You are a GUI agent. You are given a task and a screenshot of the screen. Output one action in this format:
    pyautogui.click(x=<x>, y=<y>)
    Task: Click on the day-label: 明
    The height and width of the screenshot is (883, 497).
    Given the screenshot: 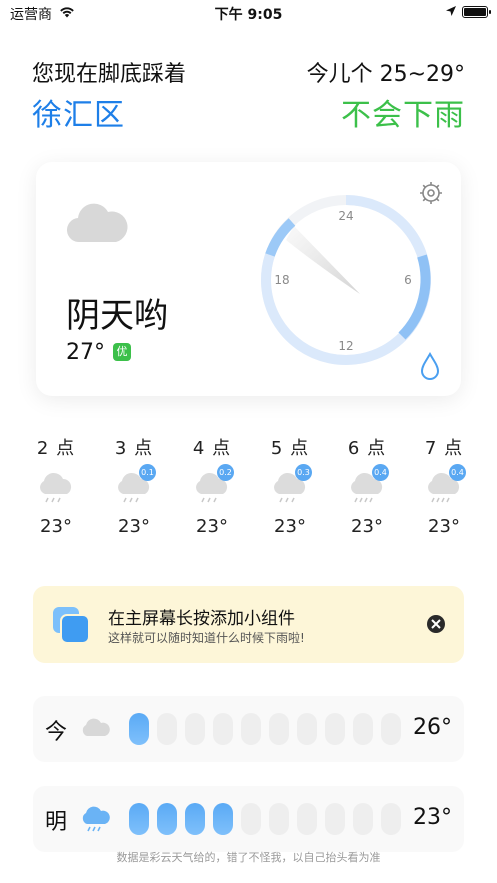 What is the action you would take?
    pyautogui.click(x=56, y=822)
    